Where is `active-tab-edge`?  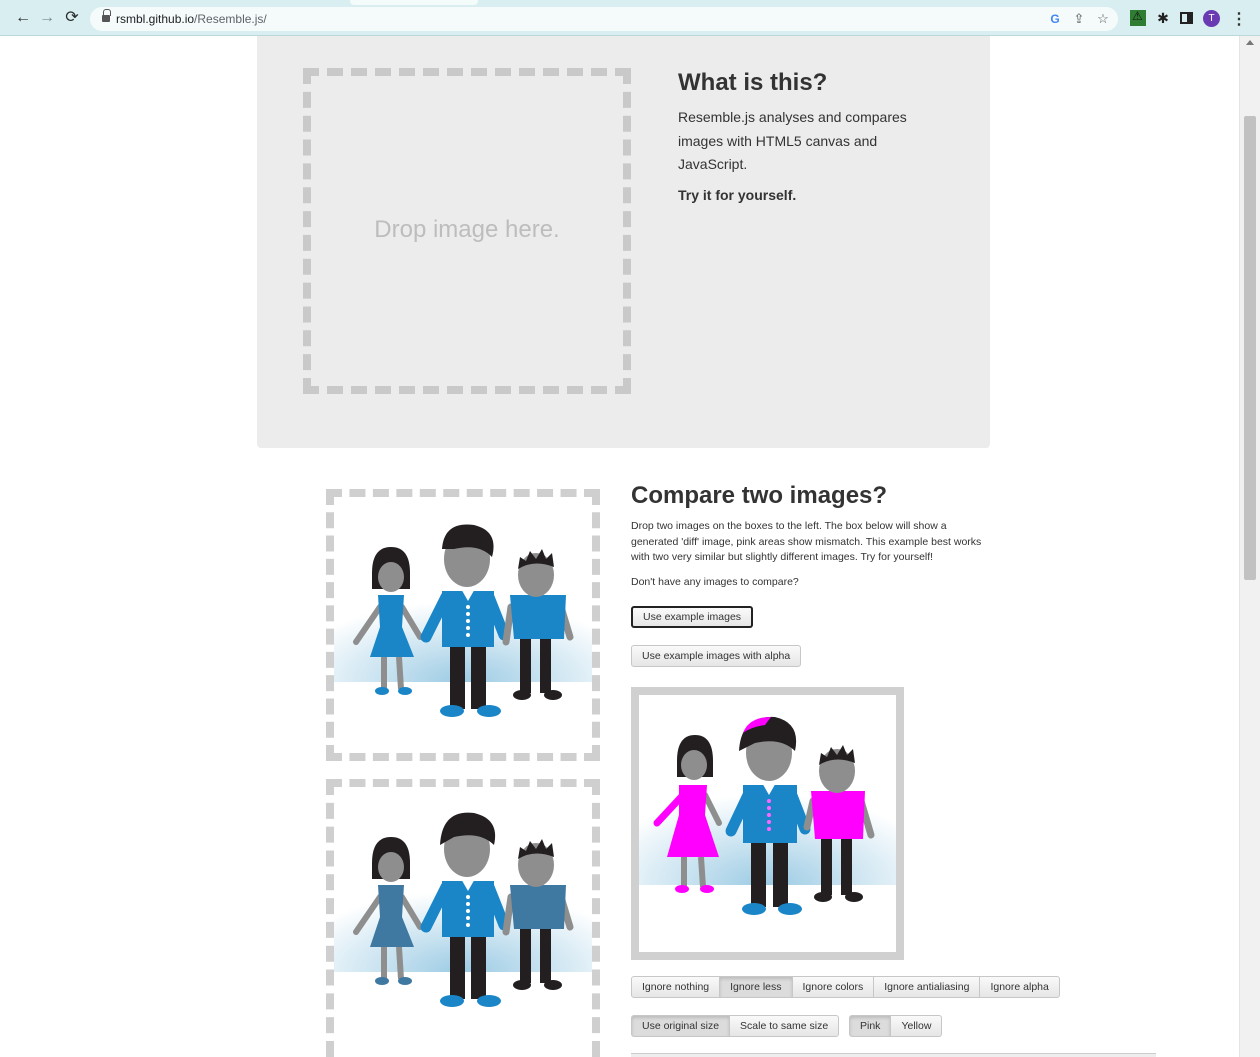 active-tab-edge is located at coordinates (414, 2).